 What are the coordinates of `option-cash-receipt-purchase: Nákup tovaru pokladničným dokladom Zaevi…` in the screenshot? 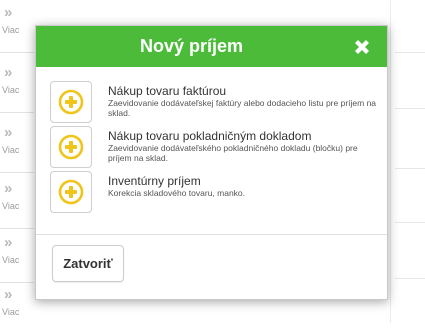 It's located at (215, 147).